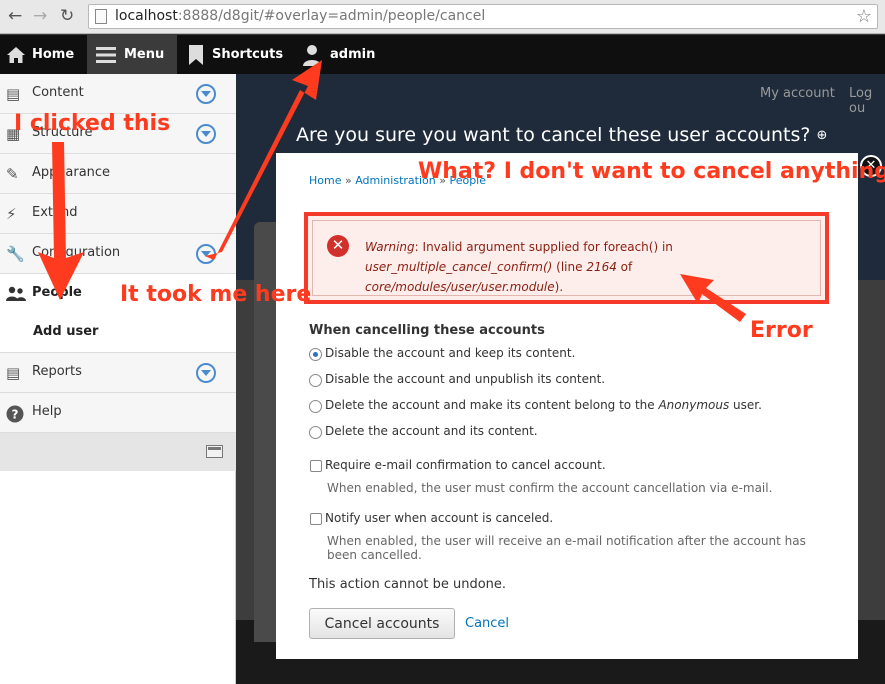 Image resolution: width=885 pixels, height=684 pixels. I want to click on toolbar-menu: Menu, so click(132, 54).